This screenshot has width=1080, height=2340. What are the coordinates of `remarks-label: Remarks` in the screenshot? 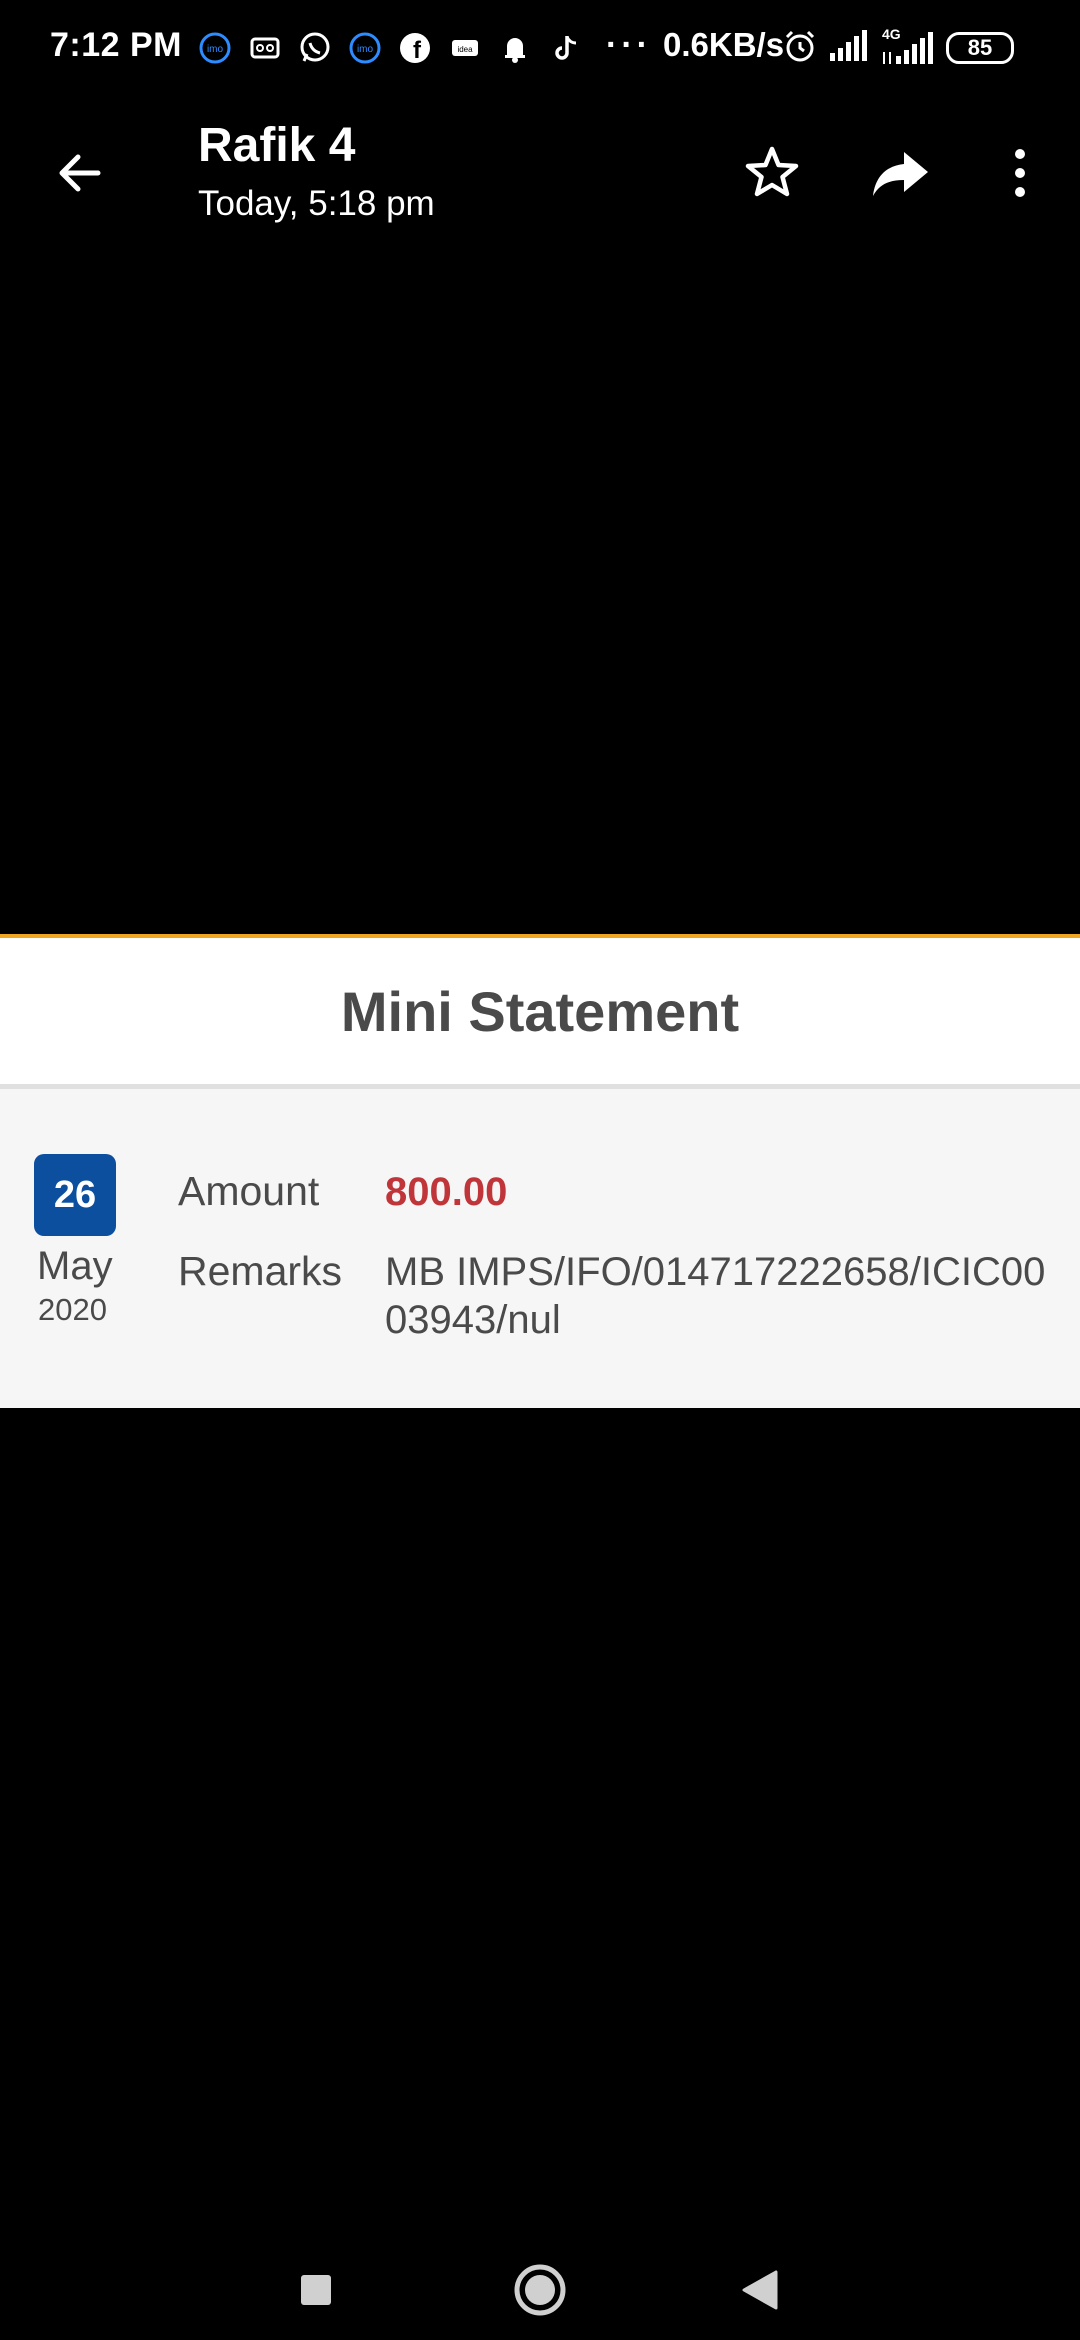 It's located at (260, 1271).